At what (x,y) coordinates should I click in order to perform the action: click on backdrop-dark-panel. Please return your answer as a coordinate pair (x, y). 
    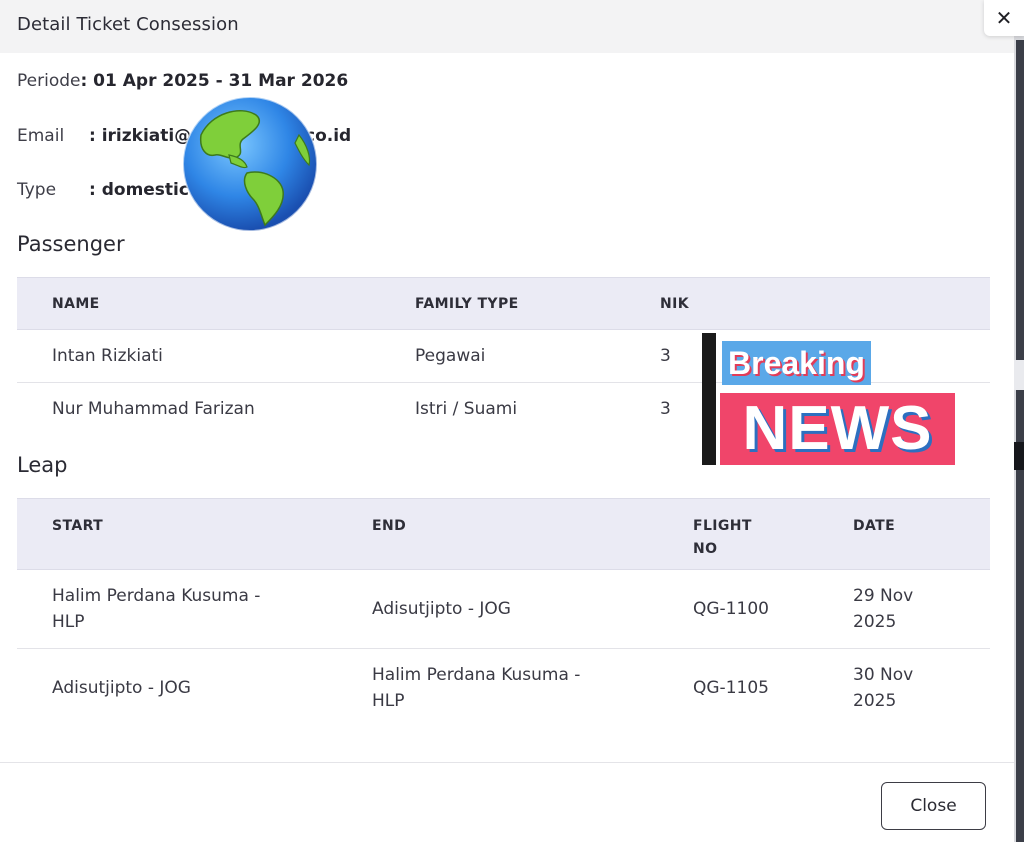
    Looking at the image, I should click on (1020, 441).